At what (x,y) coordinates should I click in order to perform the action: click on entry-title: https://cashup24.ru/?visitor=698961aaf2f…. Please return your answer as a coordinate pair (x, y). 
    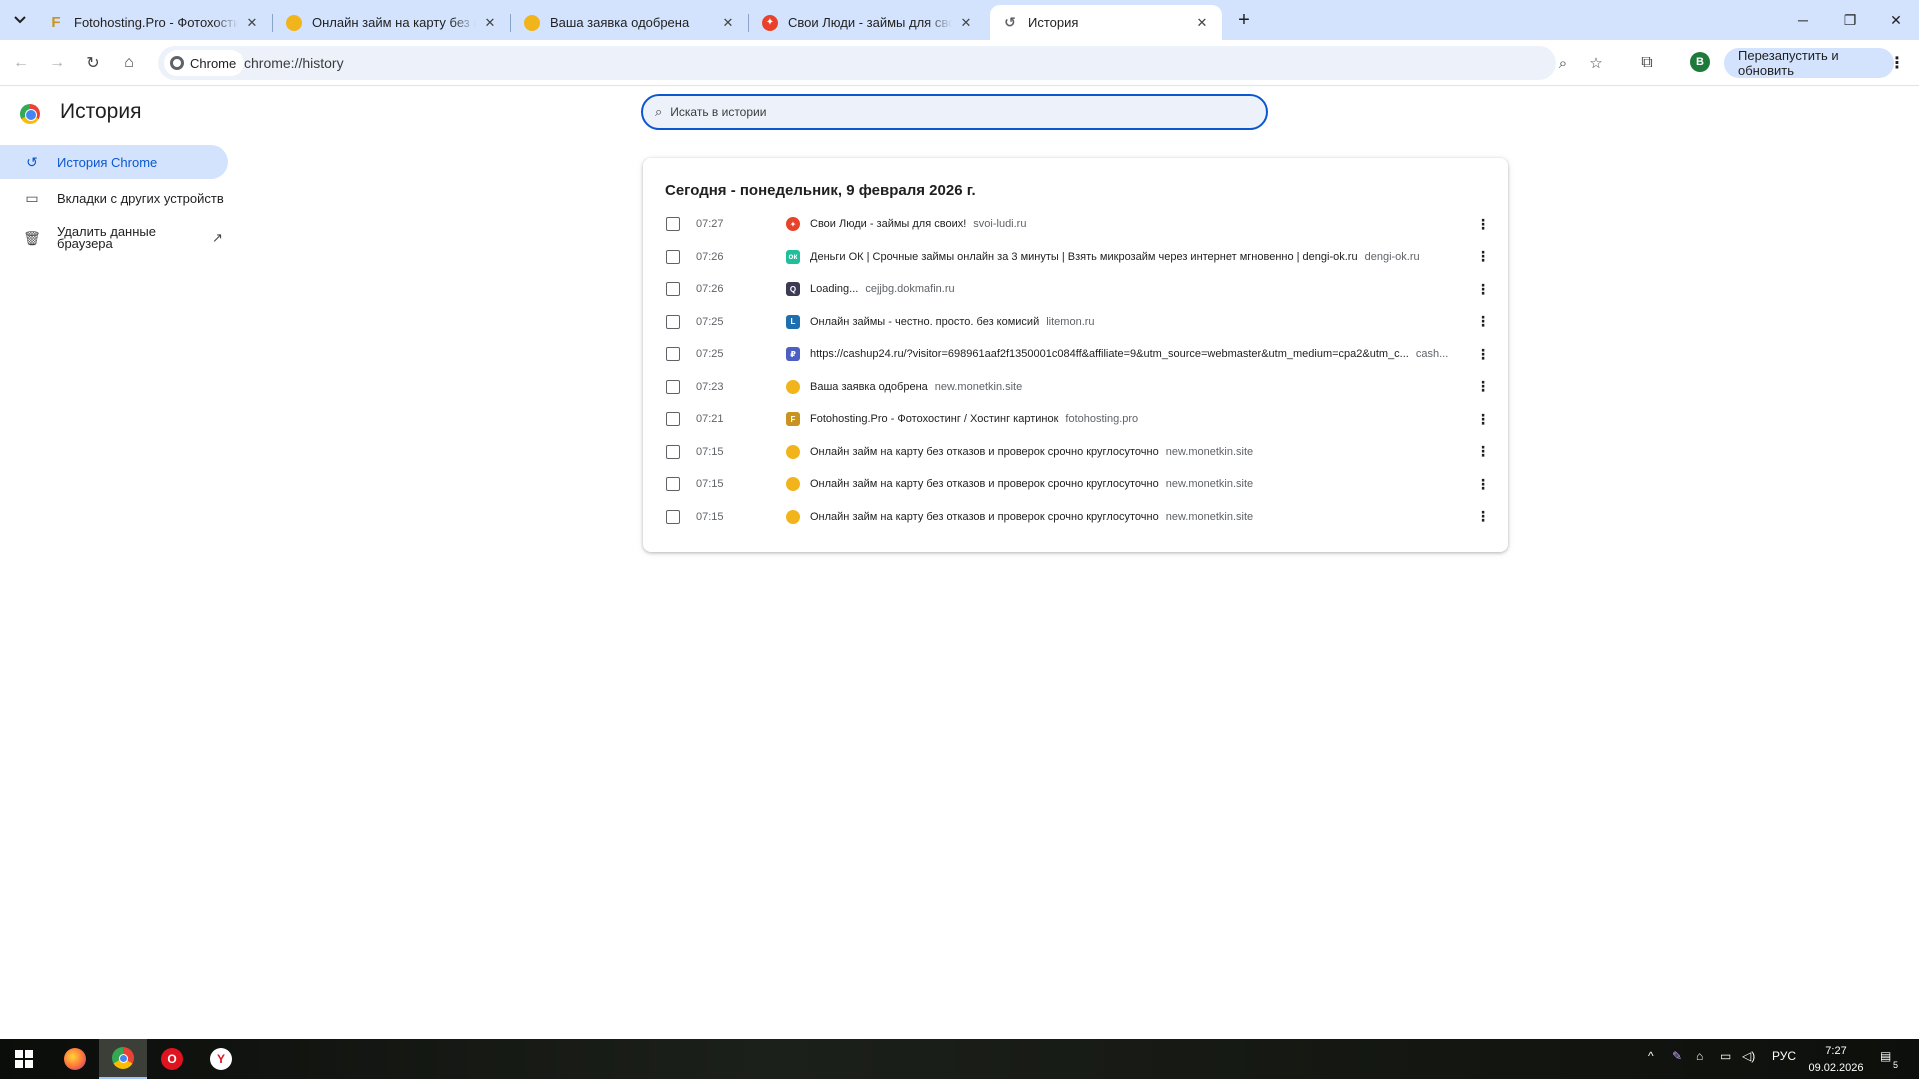
    Looking at the image, I should click on (1109, 354).